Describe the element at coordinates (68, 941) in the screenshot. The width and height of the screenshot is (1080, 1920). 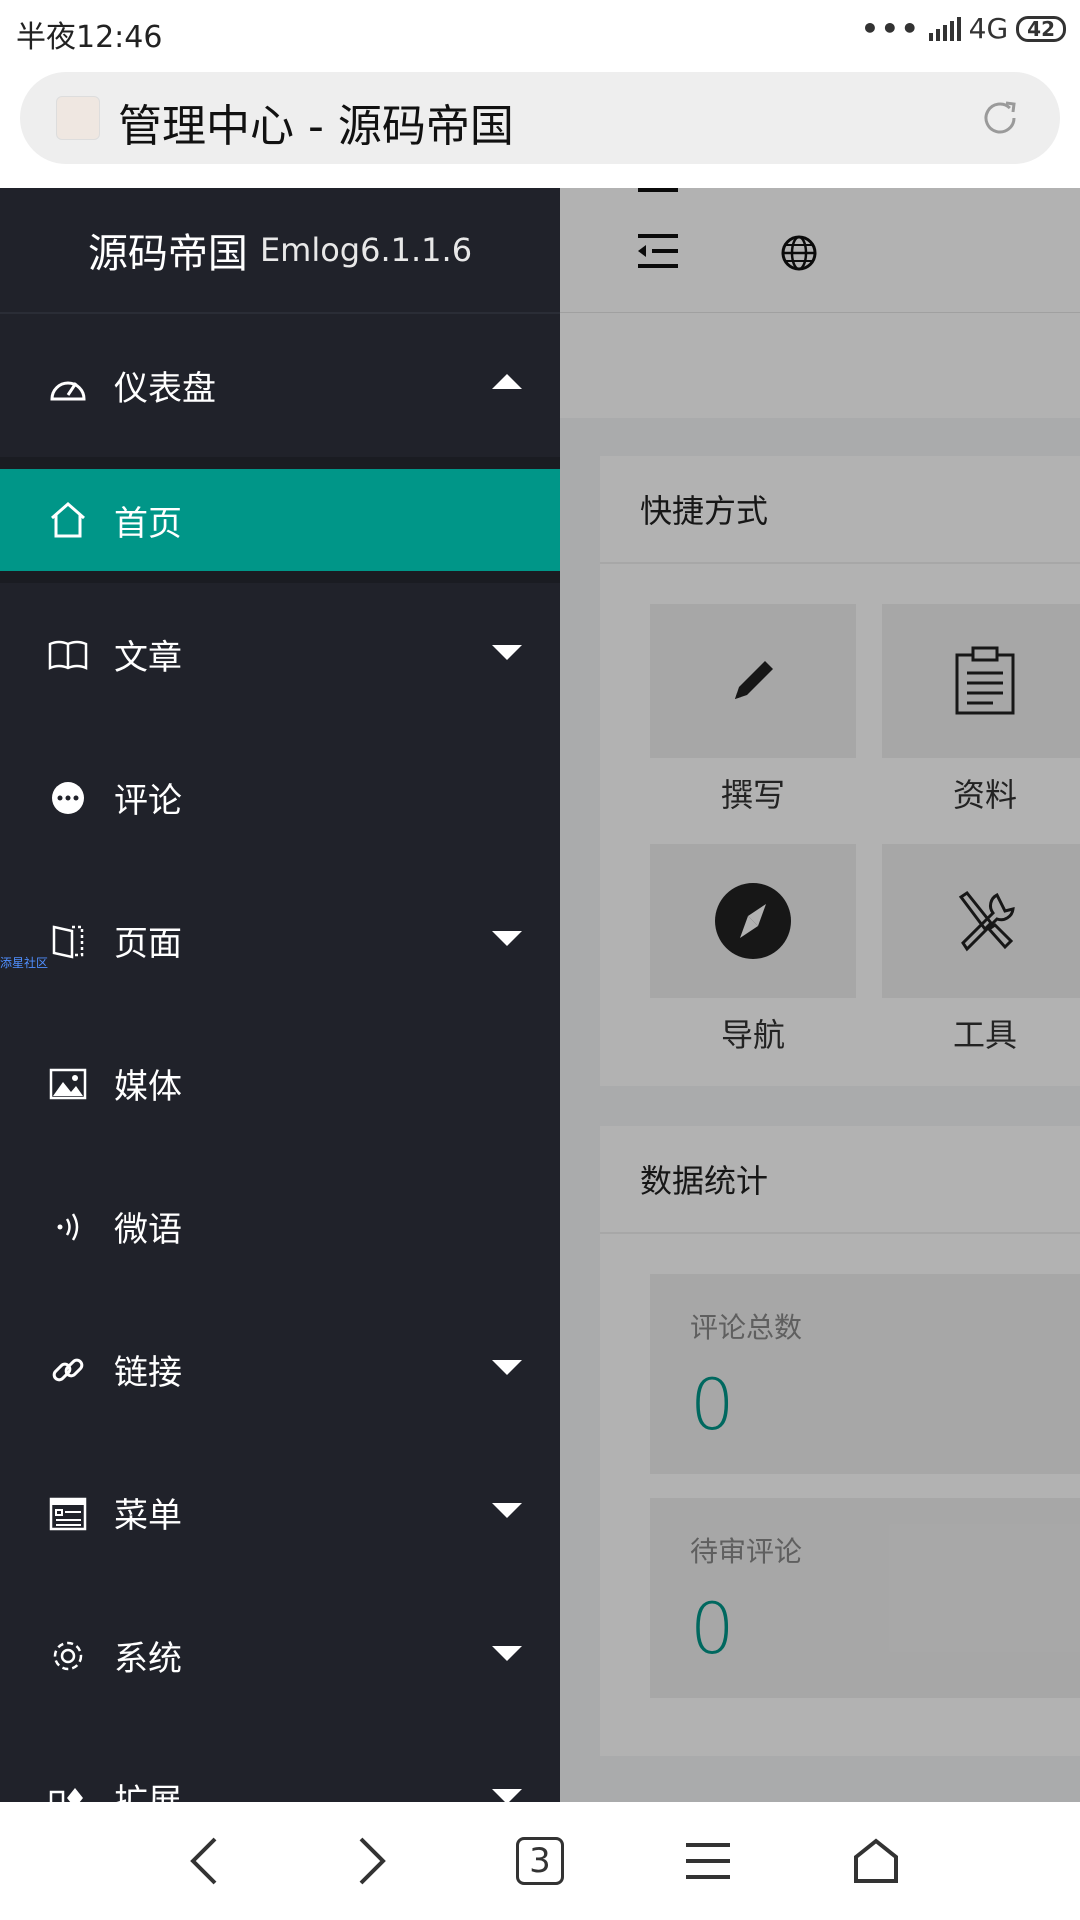
I see `page-icon` at that location.